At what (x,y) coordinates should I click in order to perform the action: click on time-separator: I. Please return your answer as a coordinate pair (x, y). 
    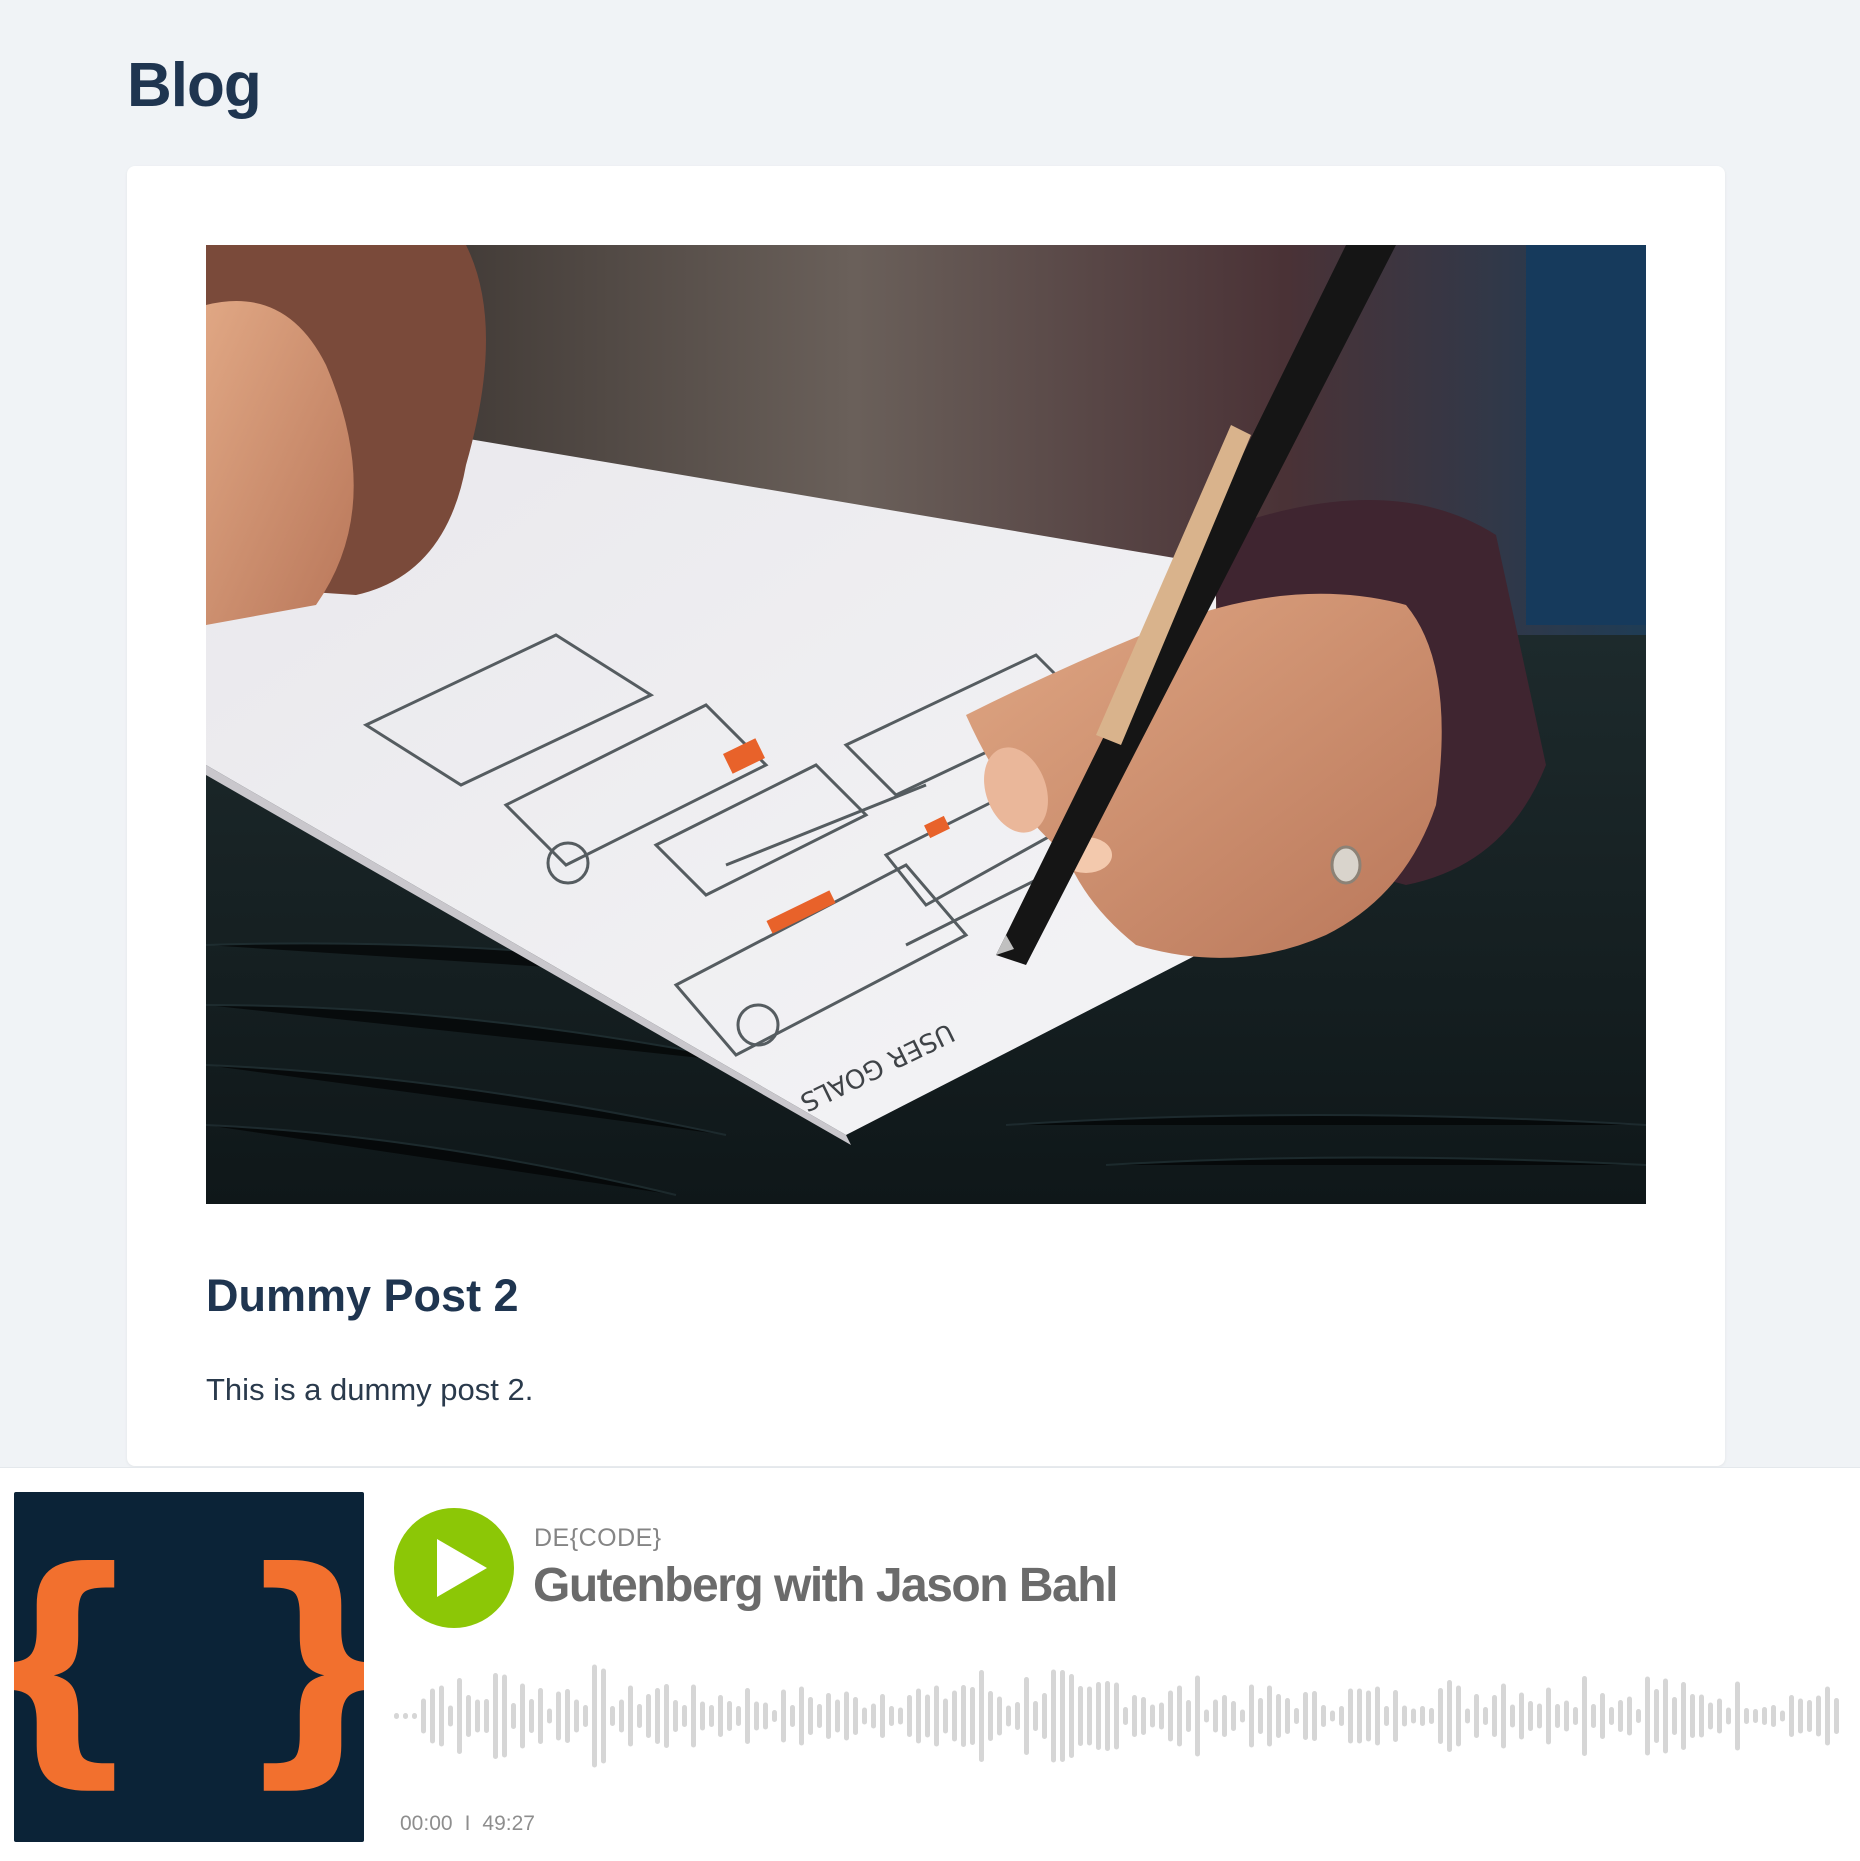
    Looking at the image, I should click on (467, 1823).